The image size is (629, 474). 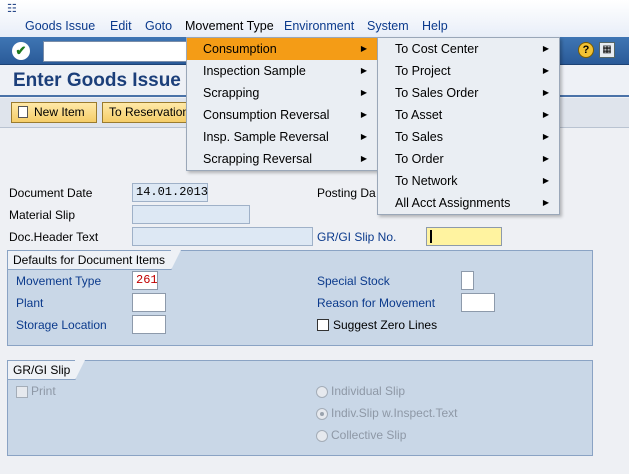 I want to click on document-date-label: Document Date, so click(x=51, y=193).